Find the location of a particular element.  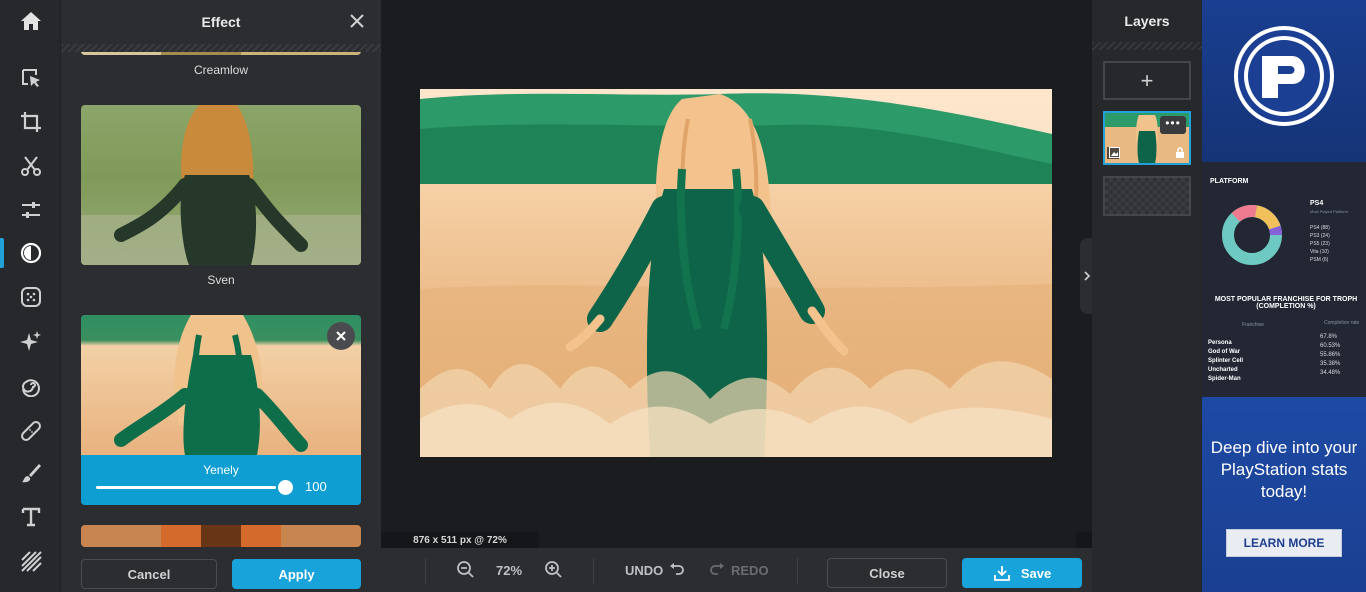

ad-franchise-value: 34.48% is located at coordinates (1330, 373).